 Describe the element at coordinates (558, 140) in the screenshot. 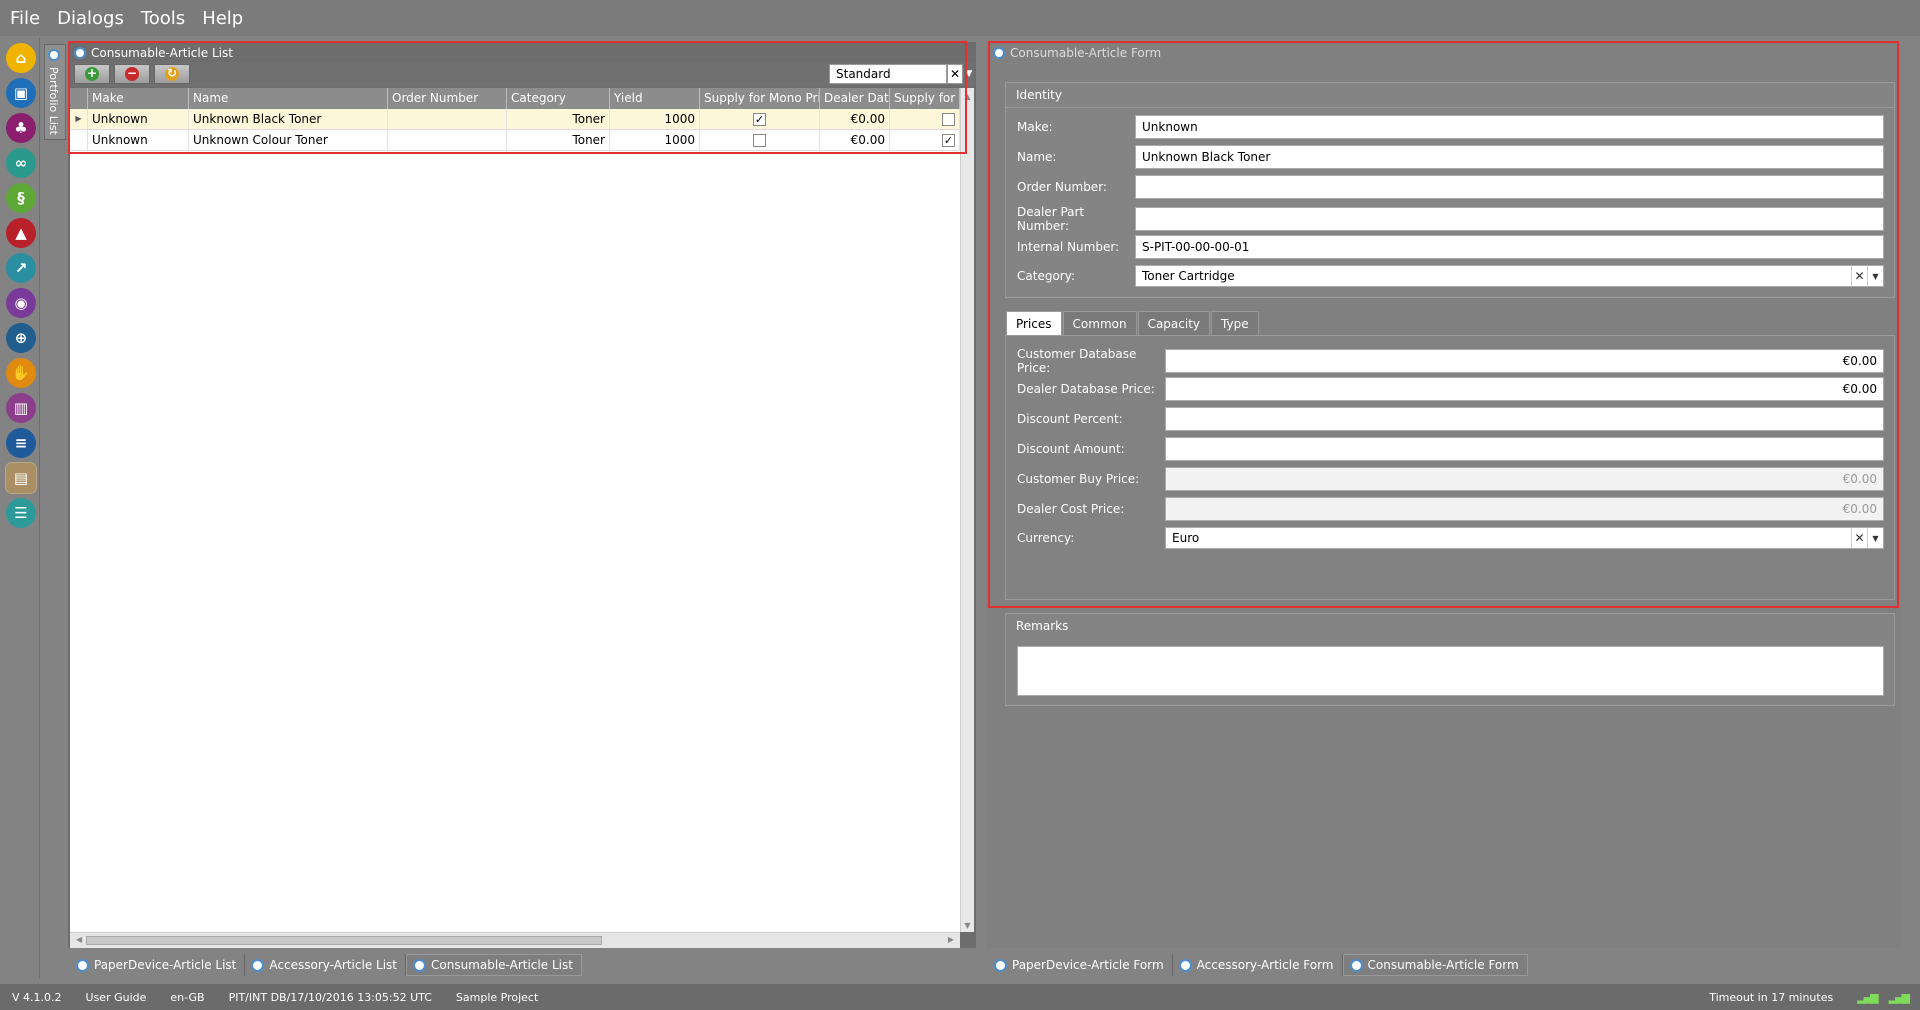

I see `cell-category: Toner` at that location.